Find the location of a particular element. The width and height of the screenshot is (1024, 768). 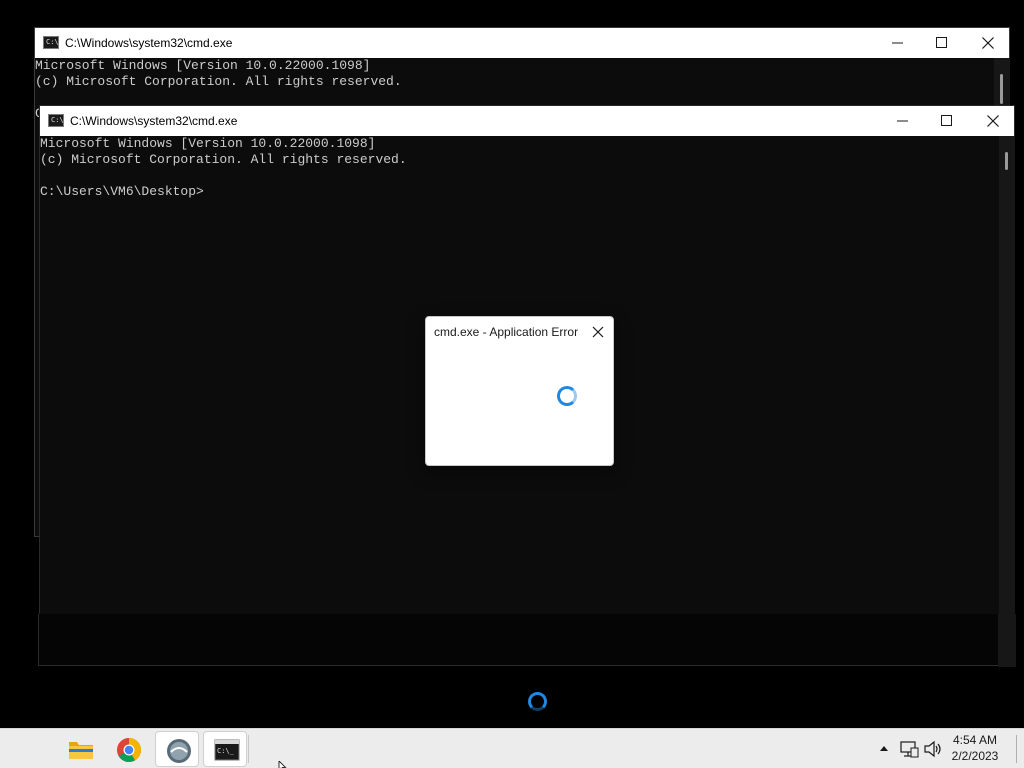

command-prompt: C:\Users\VM6\Desktop> is located at coordinates (122, 192).